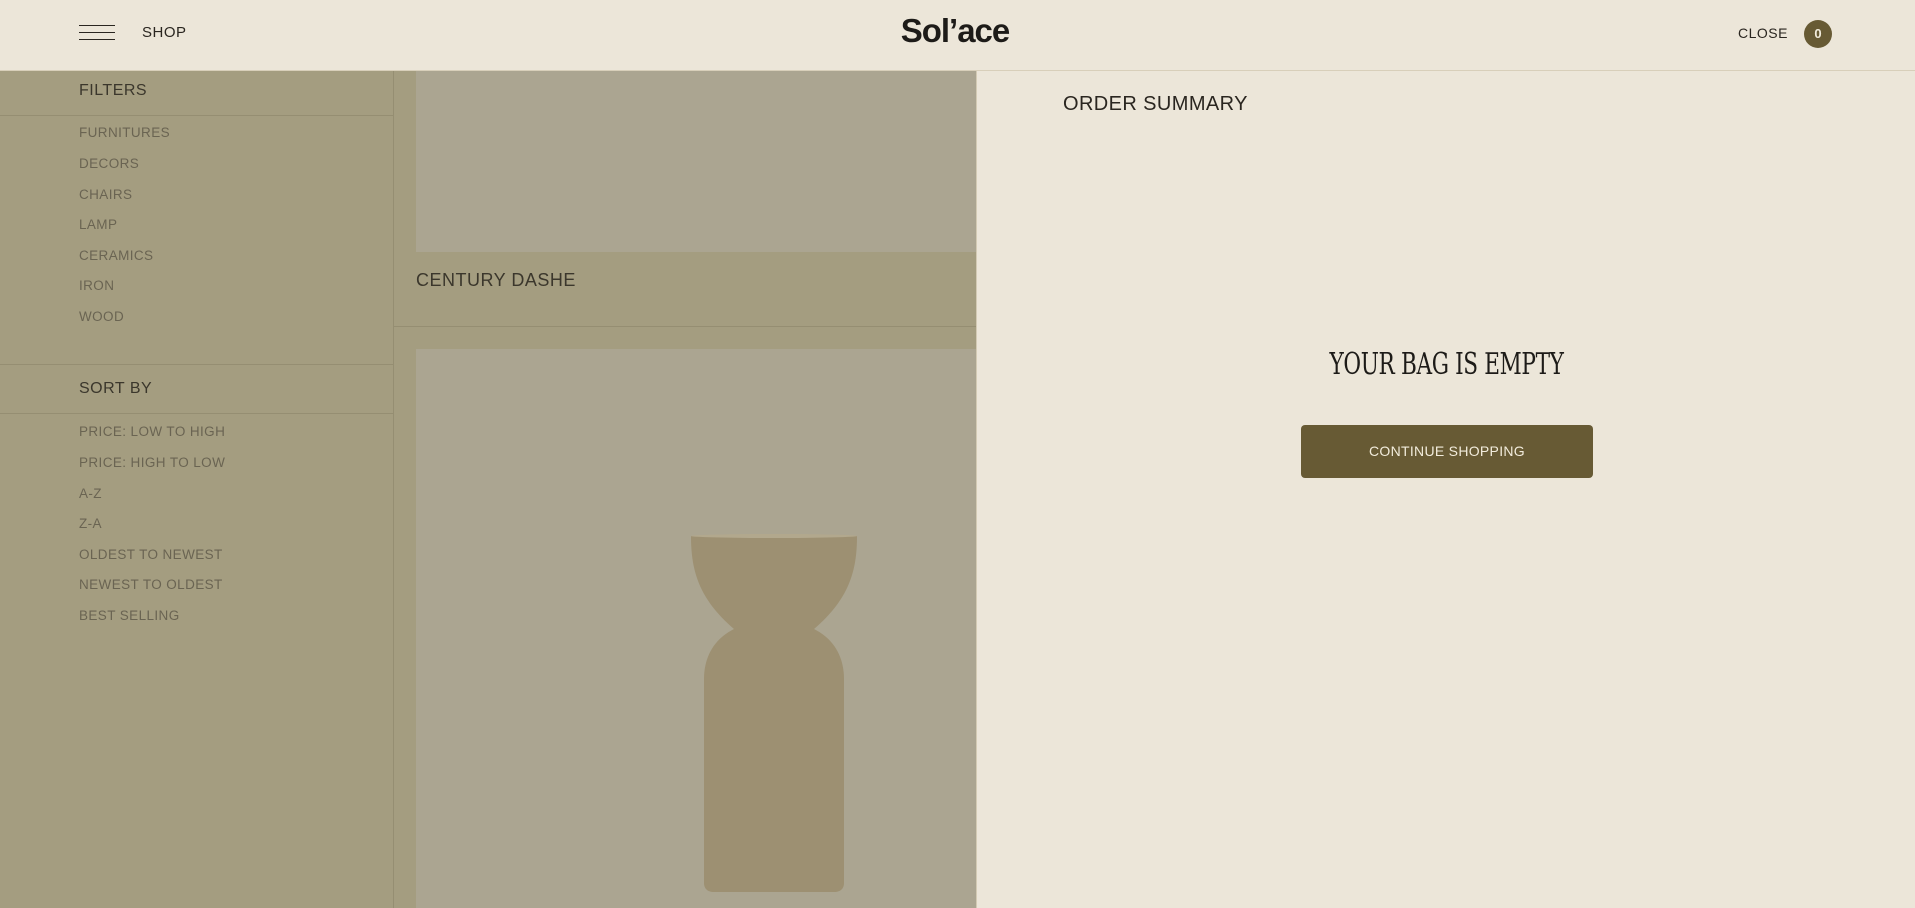 The image size is (1915, 908). What do you see at coordinates (109, 163) in the screenshot?
I see `filter-decors: DECORS` at bounding box center [109, 163].